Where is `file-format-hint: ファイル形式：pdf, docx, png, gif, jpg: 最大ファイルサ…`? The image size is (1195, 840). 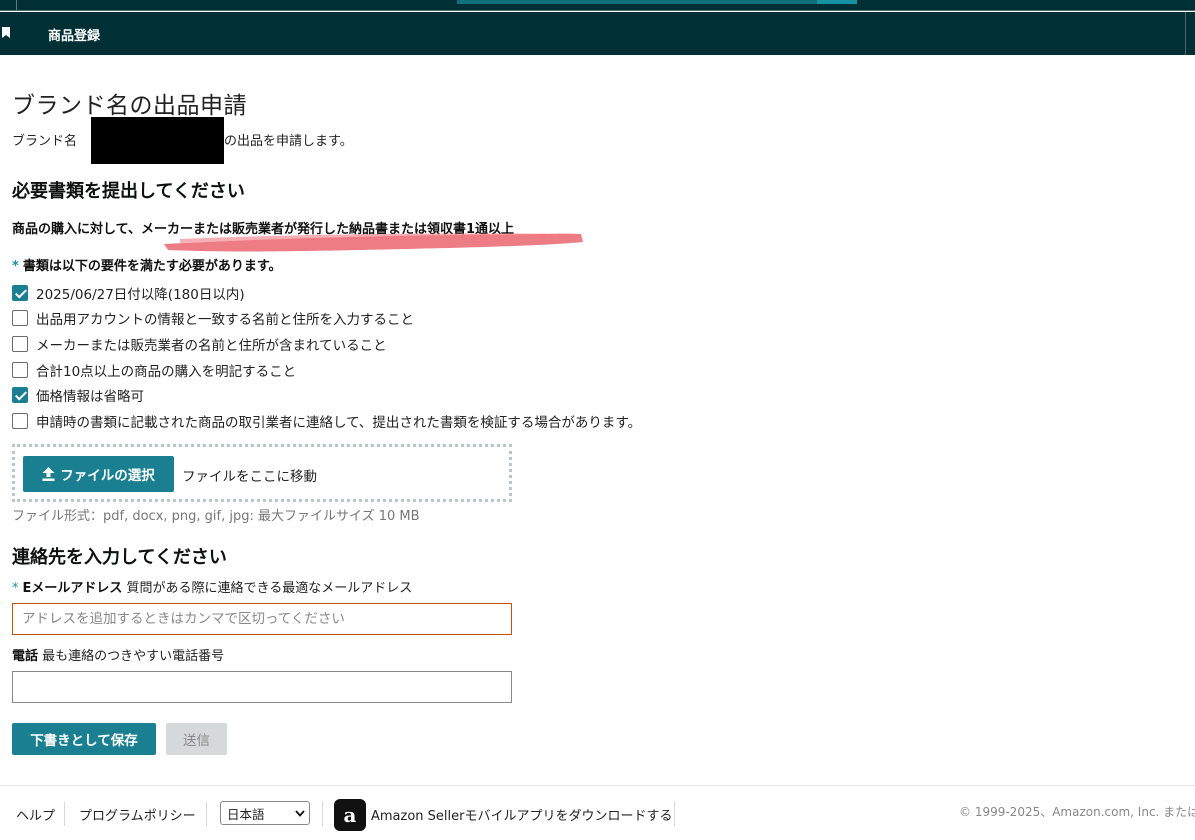 file-format-hint: ファイル形式：pdf, docx, png, gif, jpg: 最大ファイルサ… is located at coordinates (216, 516).